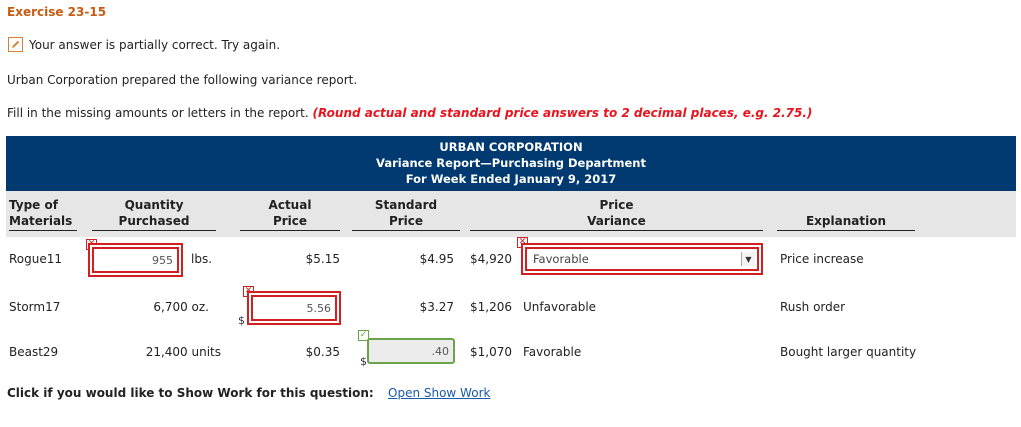  I want to click on row1-variance-select: Favorable ▼, so click(642, 259).